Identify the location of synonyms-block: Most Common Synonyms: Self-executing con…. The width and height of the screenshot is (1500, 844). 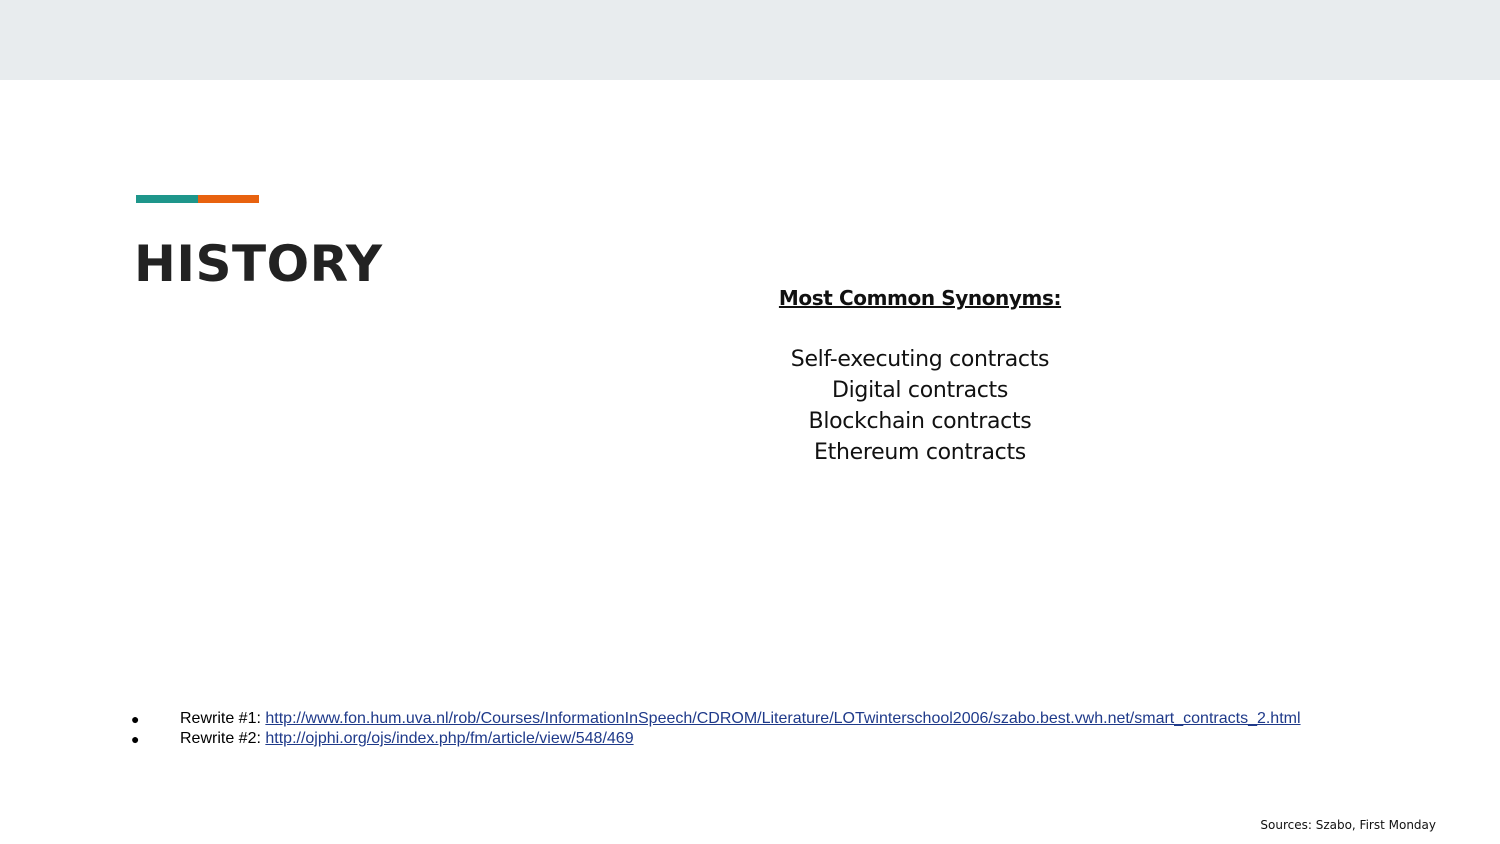
(920, 375).